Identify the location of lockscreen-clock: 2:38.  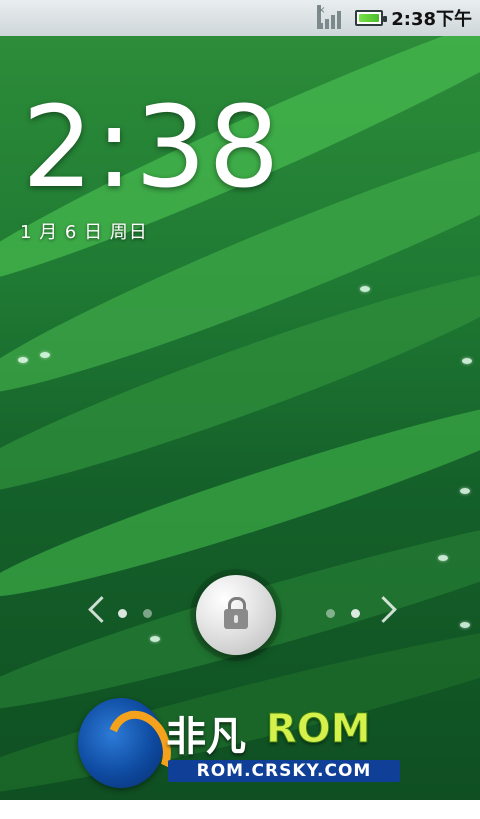
(152, 148).